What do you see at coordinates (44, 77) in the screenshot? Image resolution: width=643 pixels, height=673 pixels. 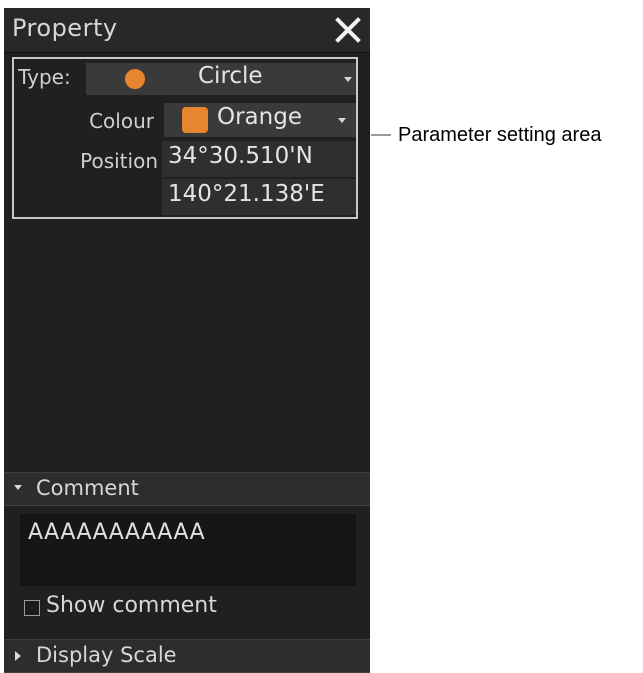 I see `type-label: Type:` at bounding box center [44, 77].